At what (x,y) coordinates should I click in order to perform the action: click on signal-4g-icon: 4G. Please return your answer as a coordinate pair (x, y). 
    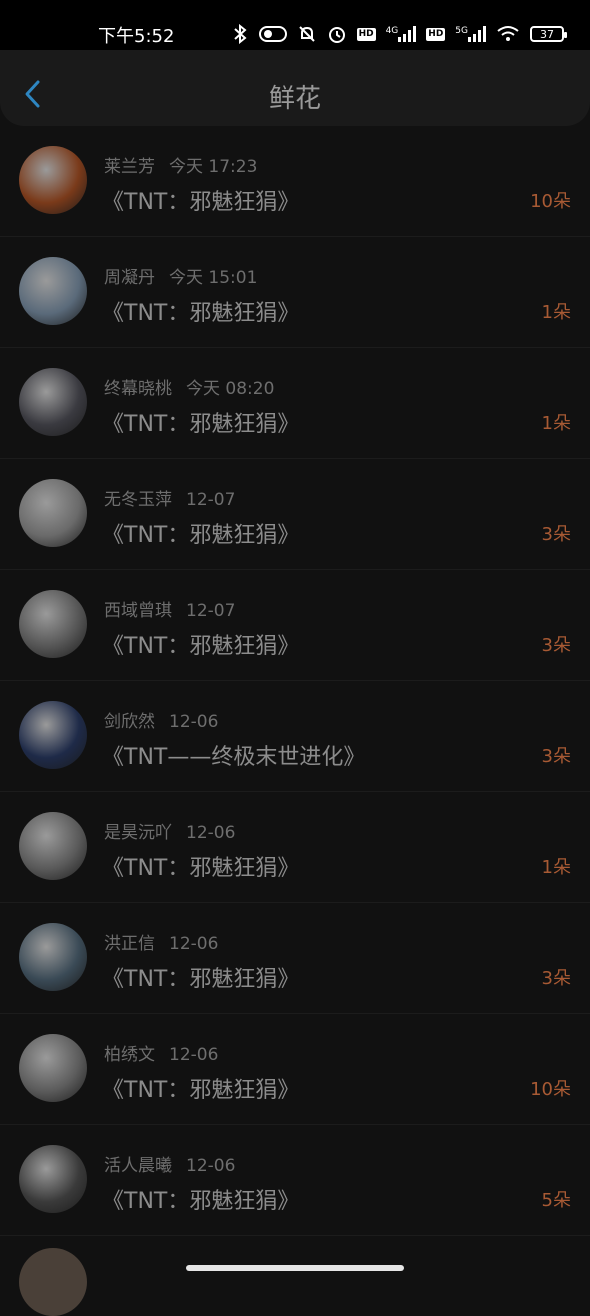
    Looking at the image, I should click on (401, 34).